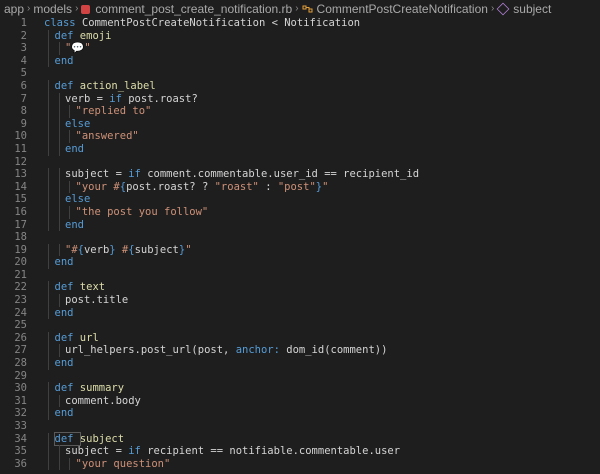 The image size is (600, 474). I want to click on line-number: 28, so click(20, 363).